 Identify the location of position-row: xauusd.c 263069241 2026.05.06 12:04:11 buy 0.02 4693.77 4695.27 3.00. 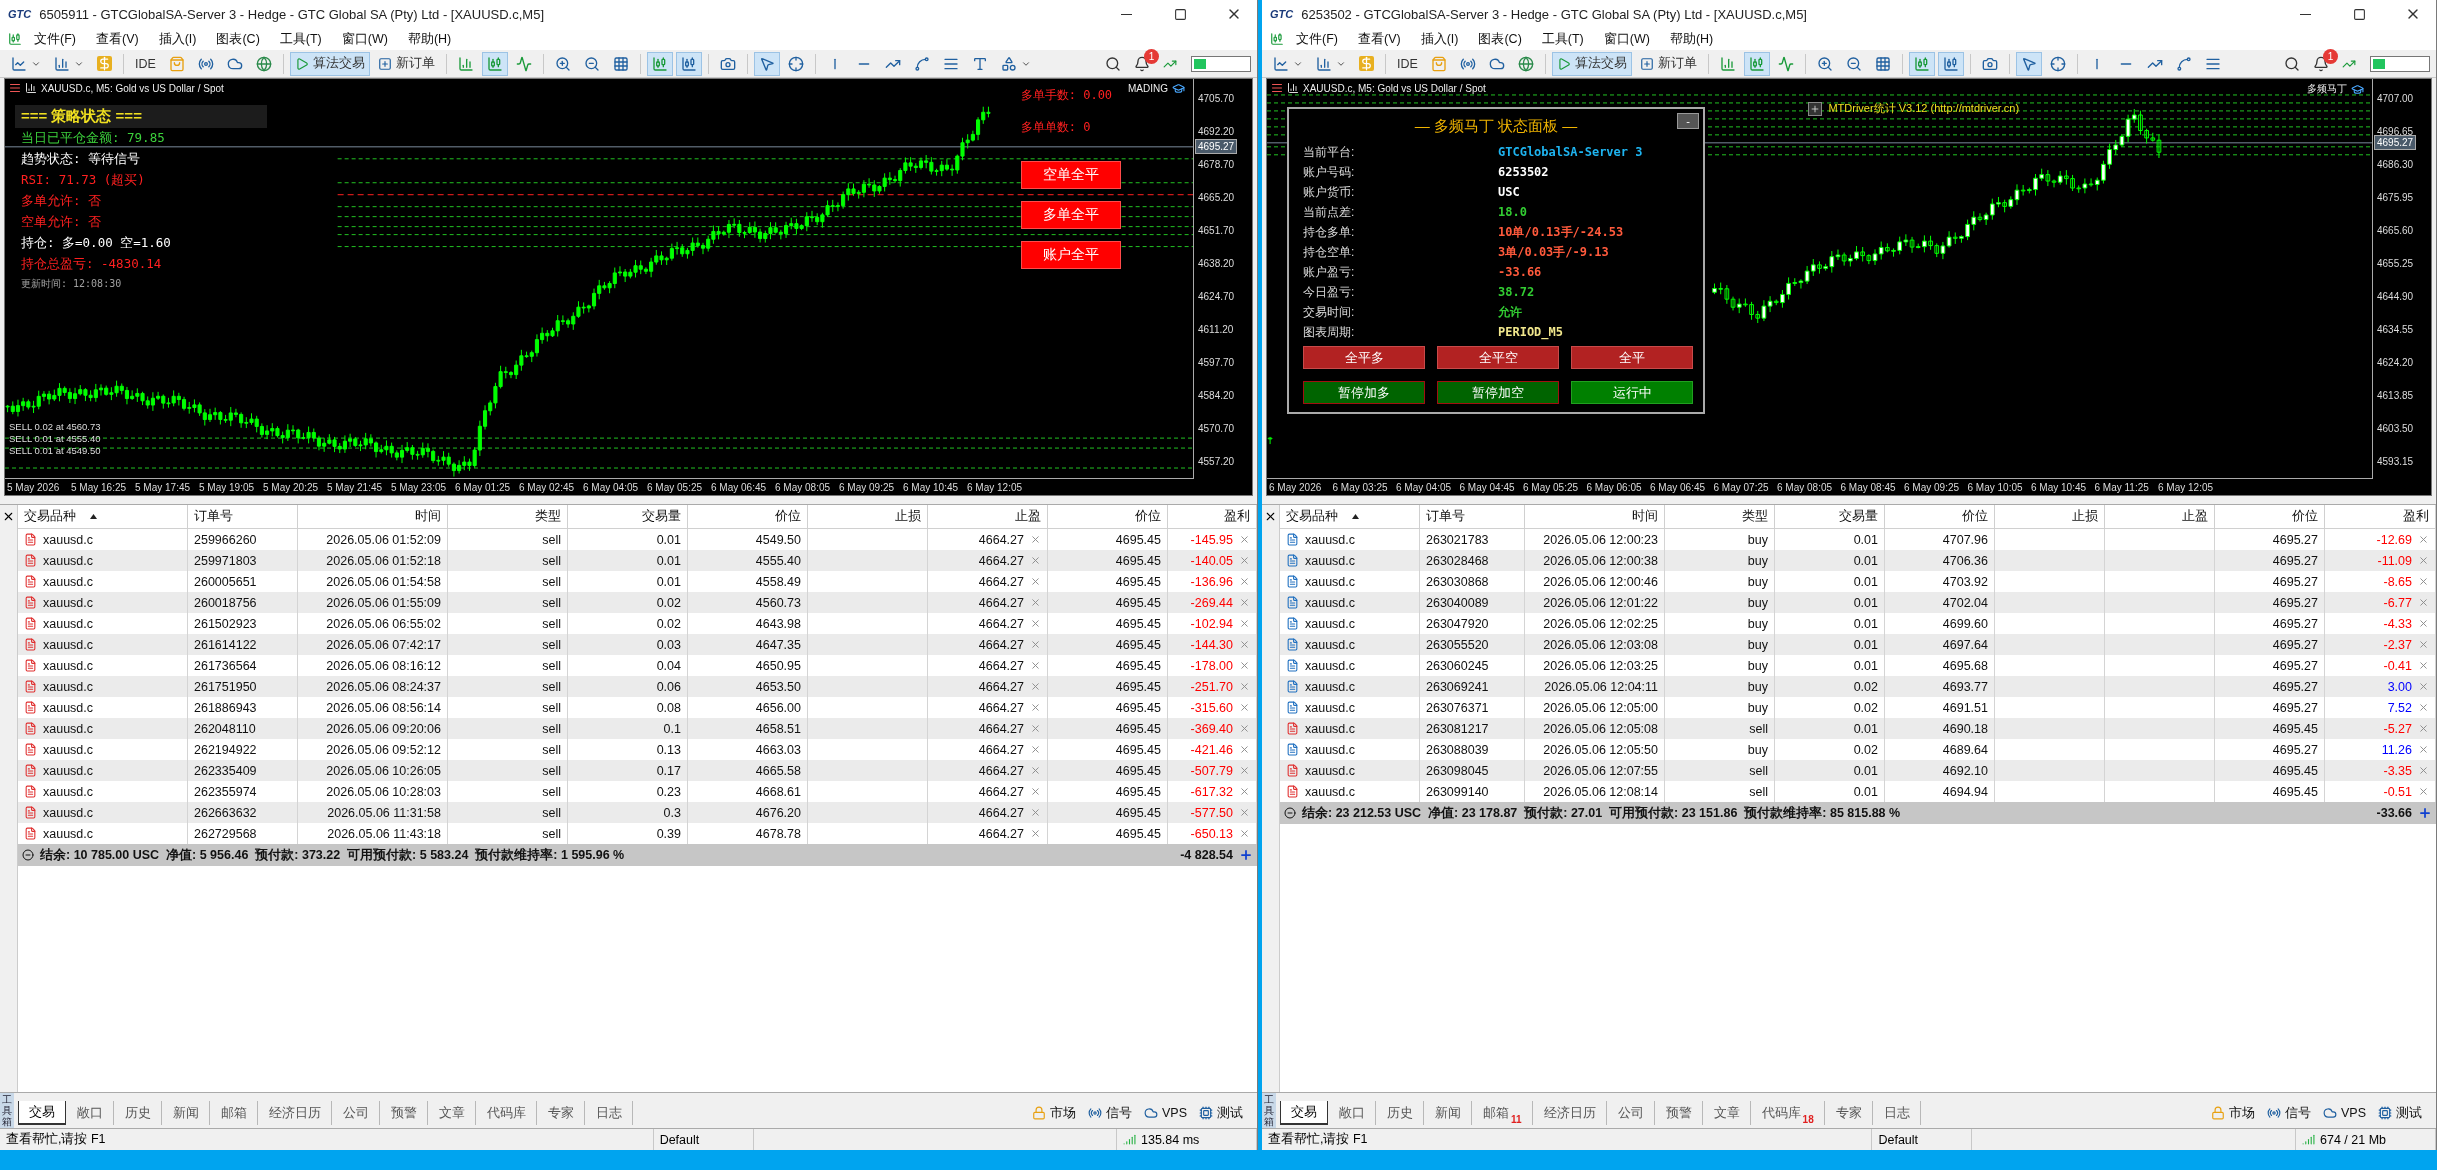
(1858, 686).